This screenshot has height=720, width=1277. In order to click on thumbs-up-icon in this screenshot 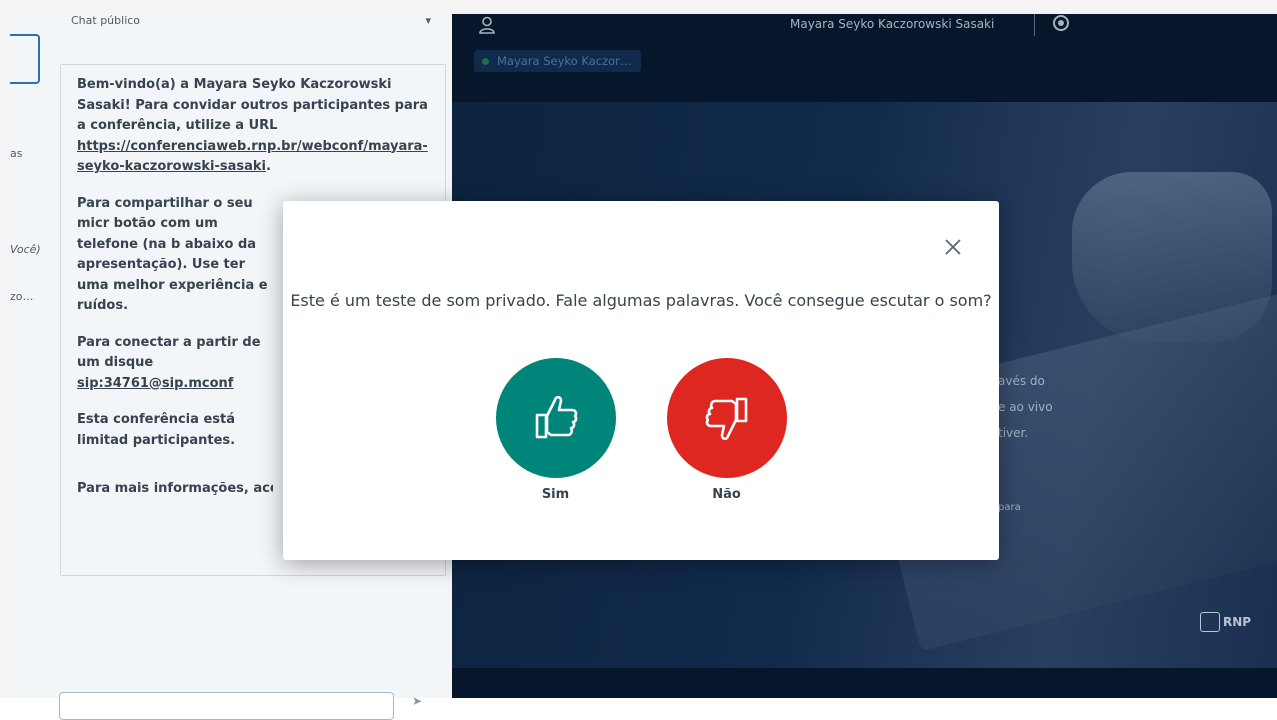, I will do `click(556, 417)`.